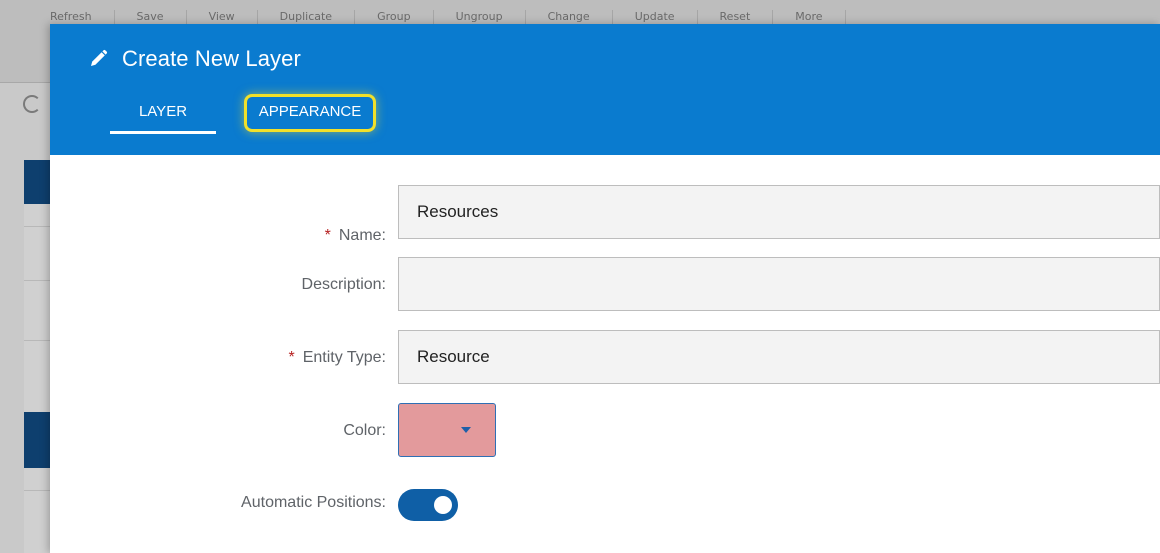 The width and height of the screenshot is (1160, 553). I want to click on description-input, so click(779, 284).